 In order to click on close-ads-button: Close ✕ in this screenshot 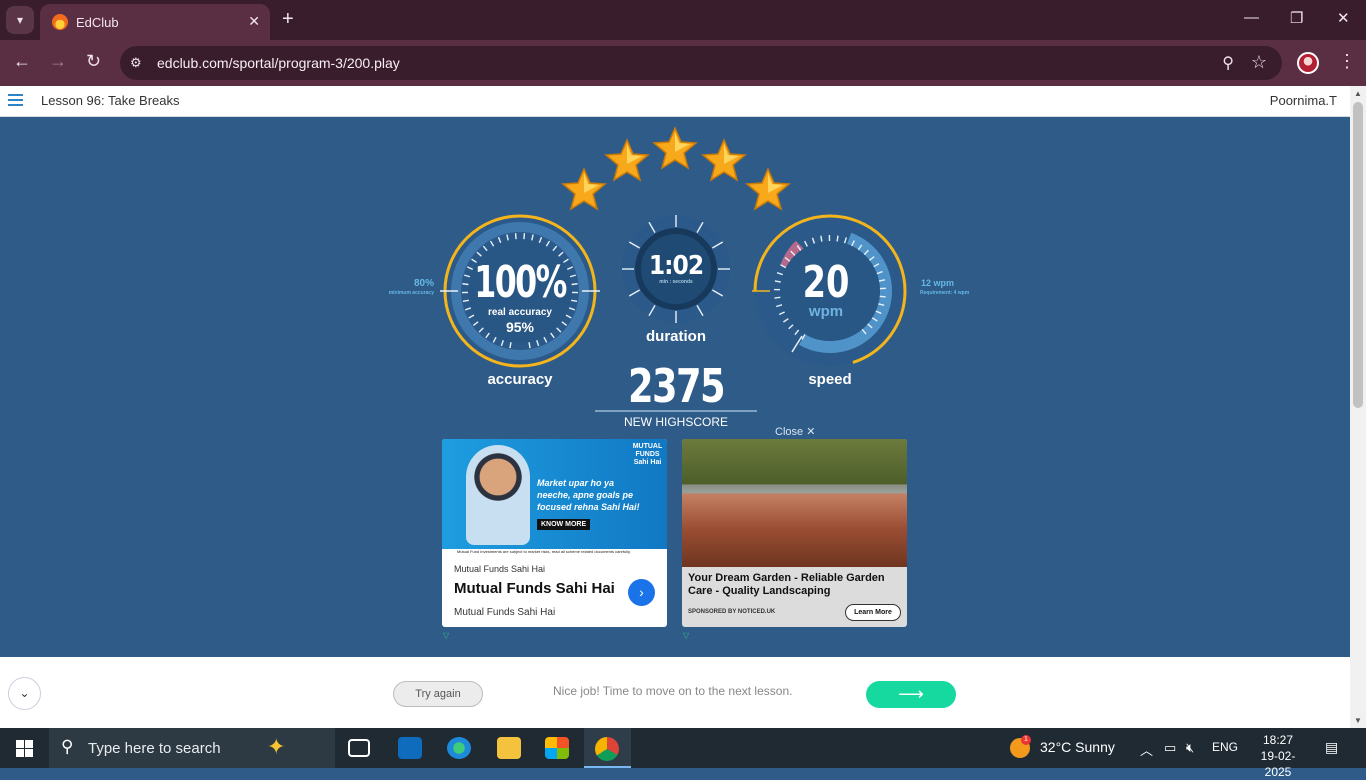, I will do `click(795, 431)`.